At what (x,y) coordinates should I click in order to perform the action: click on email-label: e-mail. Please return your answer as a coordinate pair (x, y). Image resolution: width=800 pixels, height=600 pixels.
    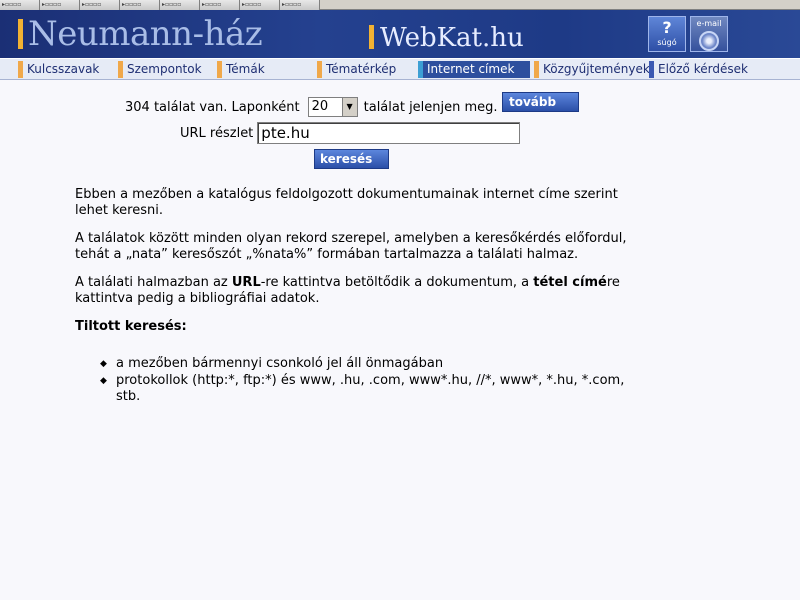
    Looking at the image, I should click on (709, 23).